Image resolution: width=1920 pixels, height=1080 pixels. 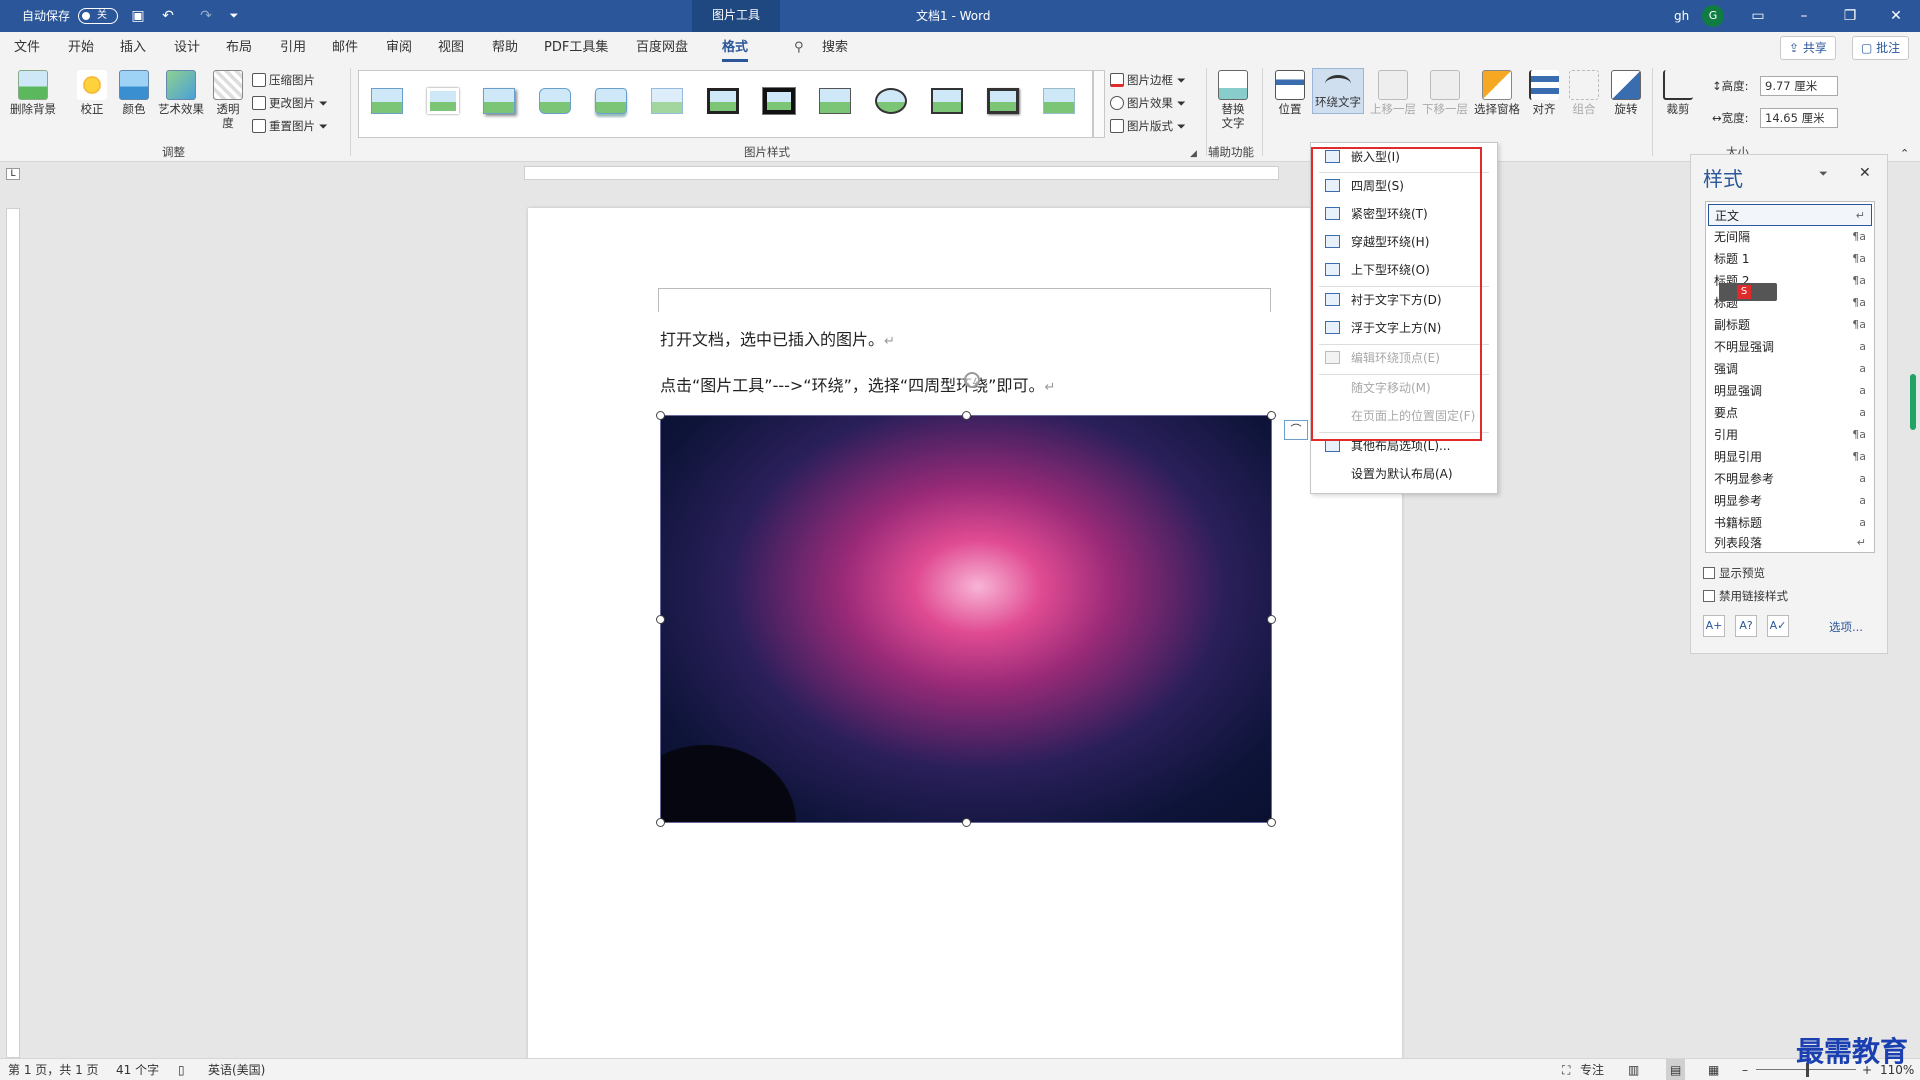 I want to click on group-button: 组合, so click(x=1584, y=93).